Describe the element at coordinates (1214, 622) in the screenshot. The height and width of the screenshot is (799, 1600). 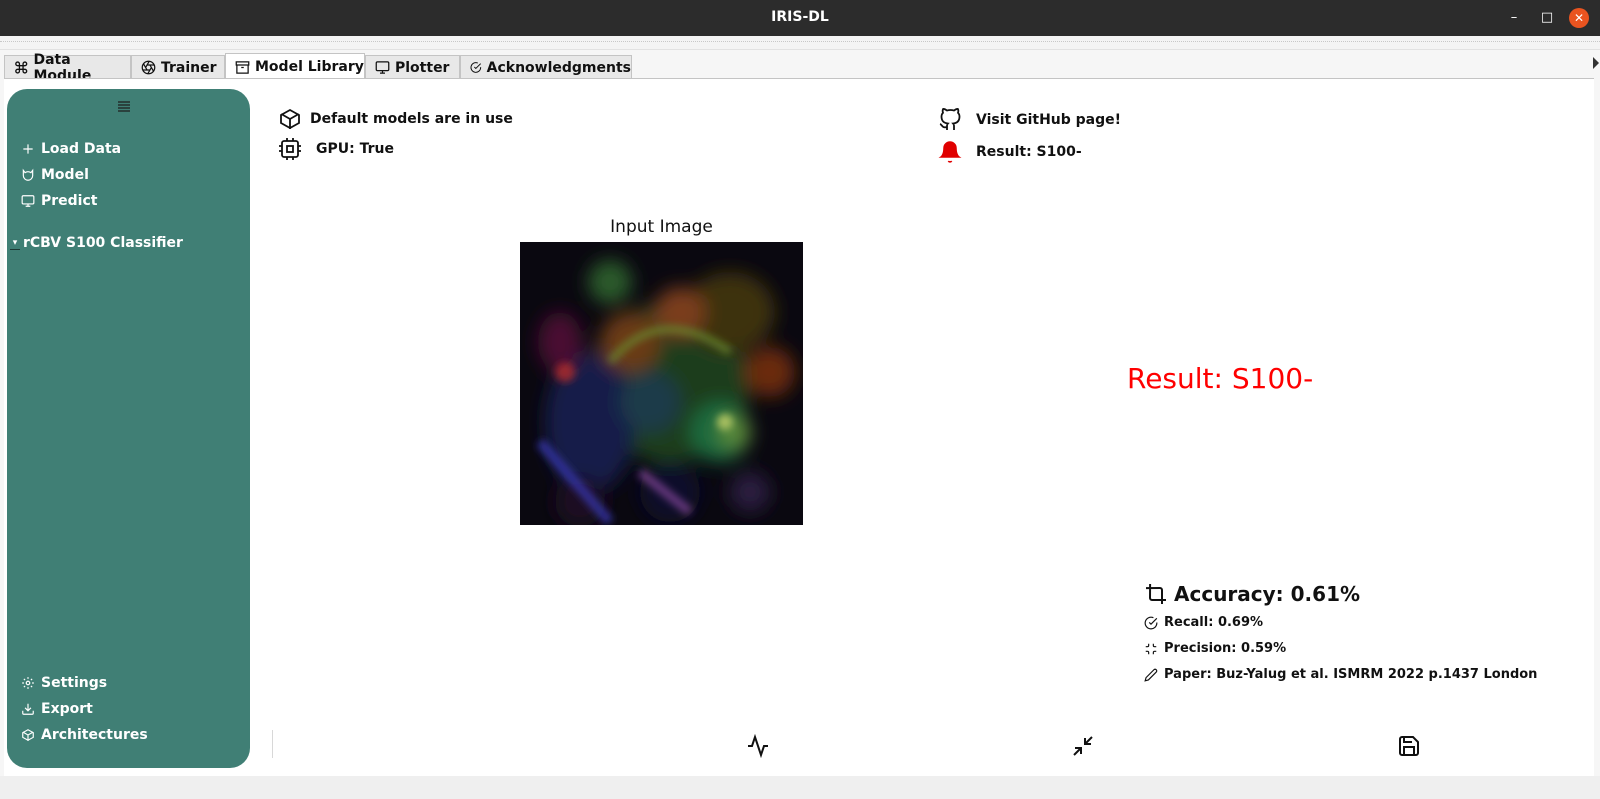
I see `recall-text: Recall: 0.69%` at that location.